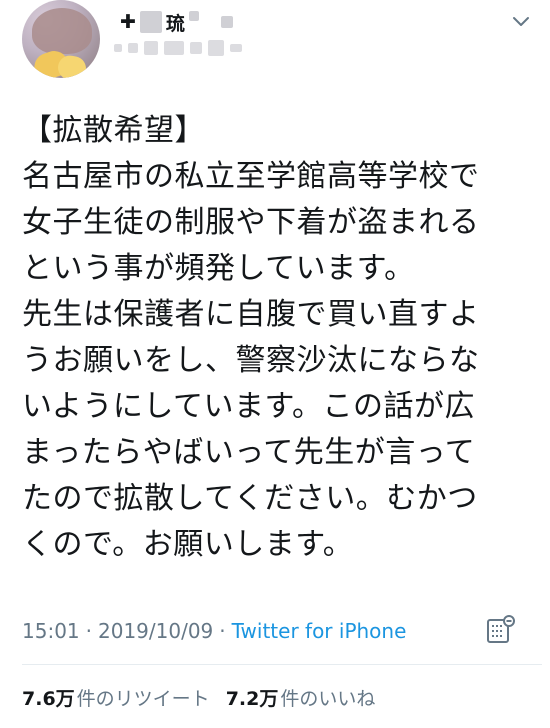  I want to click on name-visible-char: 琉, so click(175, 23).